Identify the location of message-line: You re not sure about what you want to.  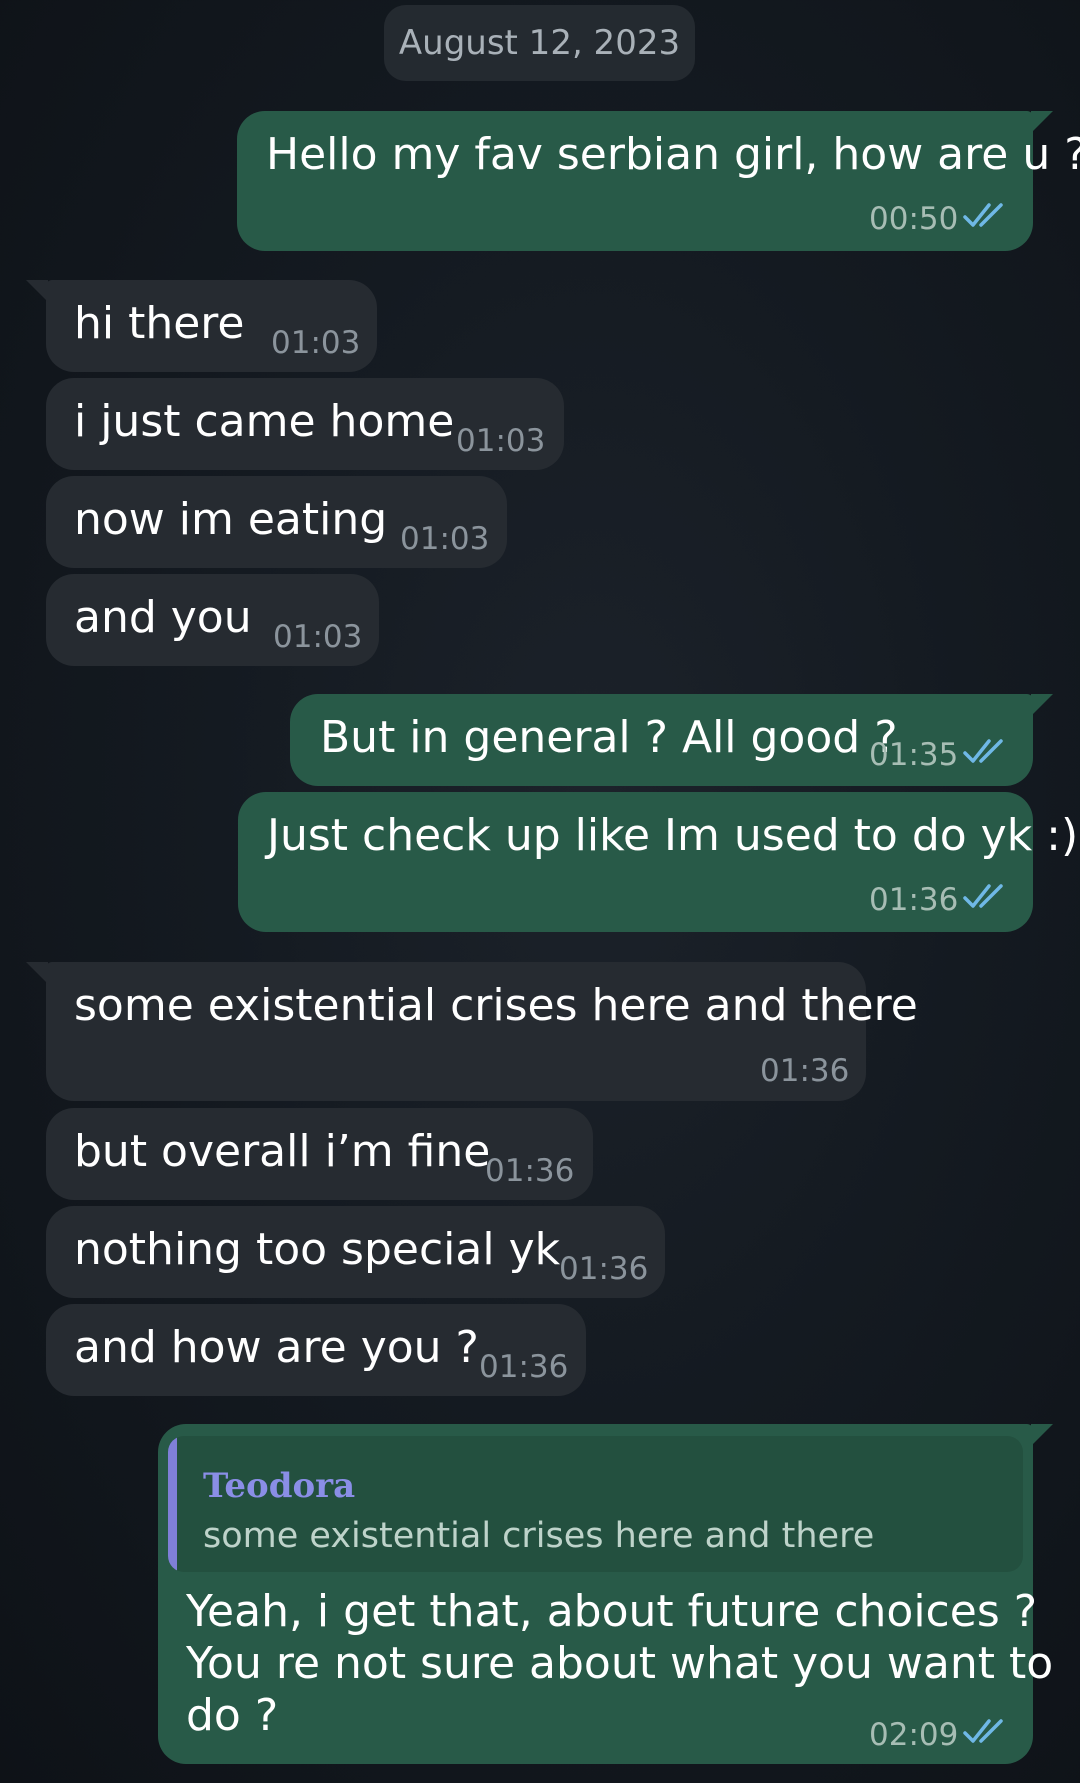
(620, 1663).